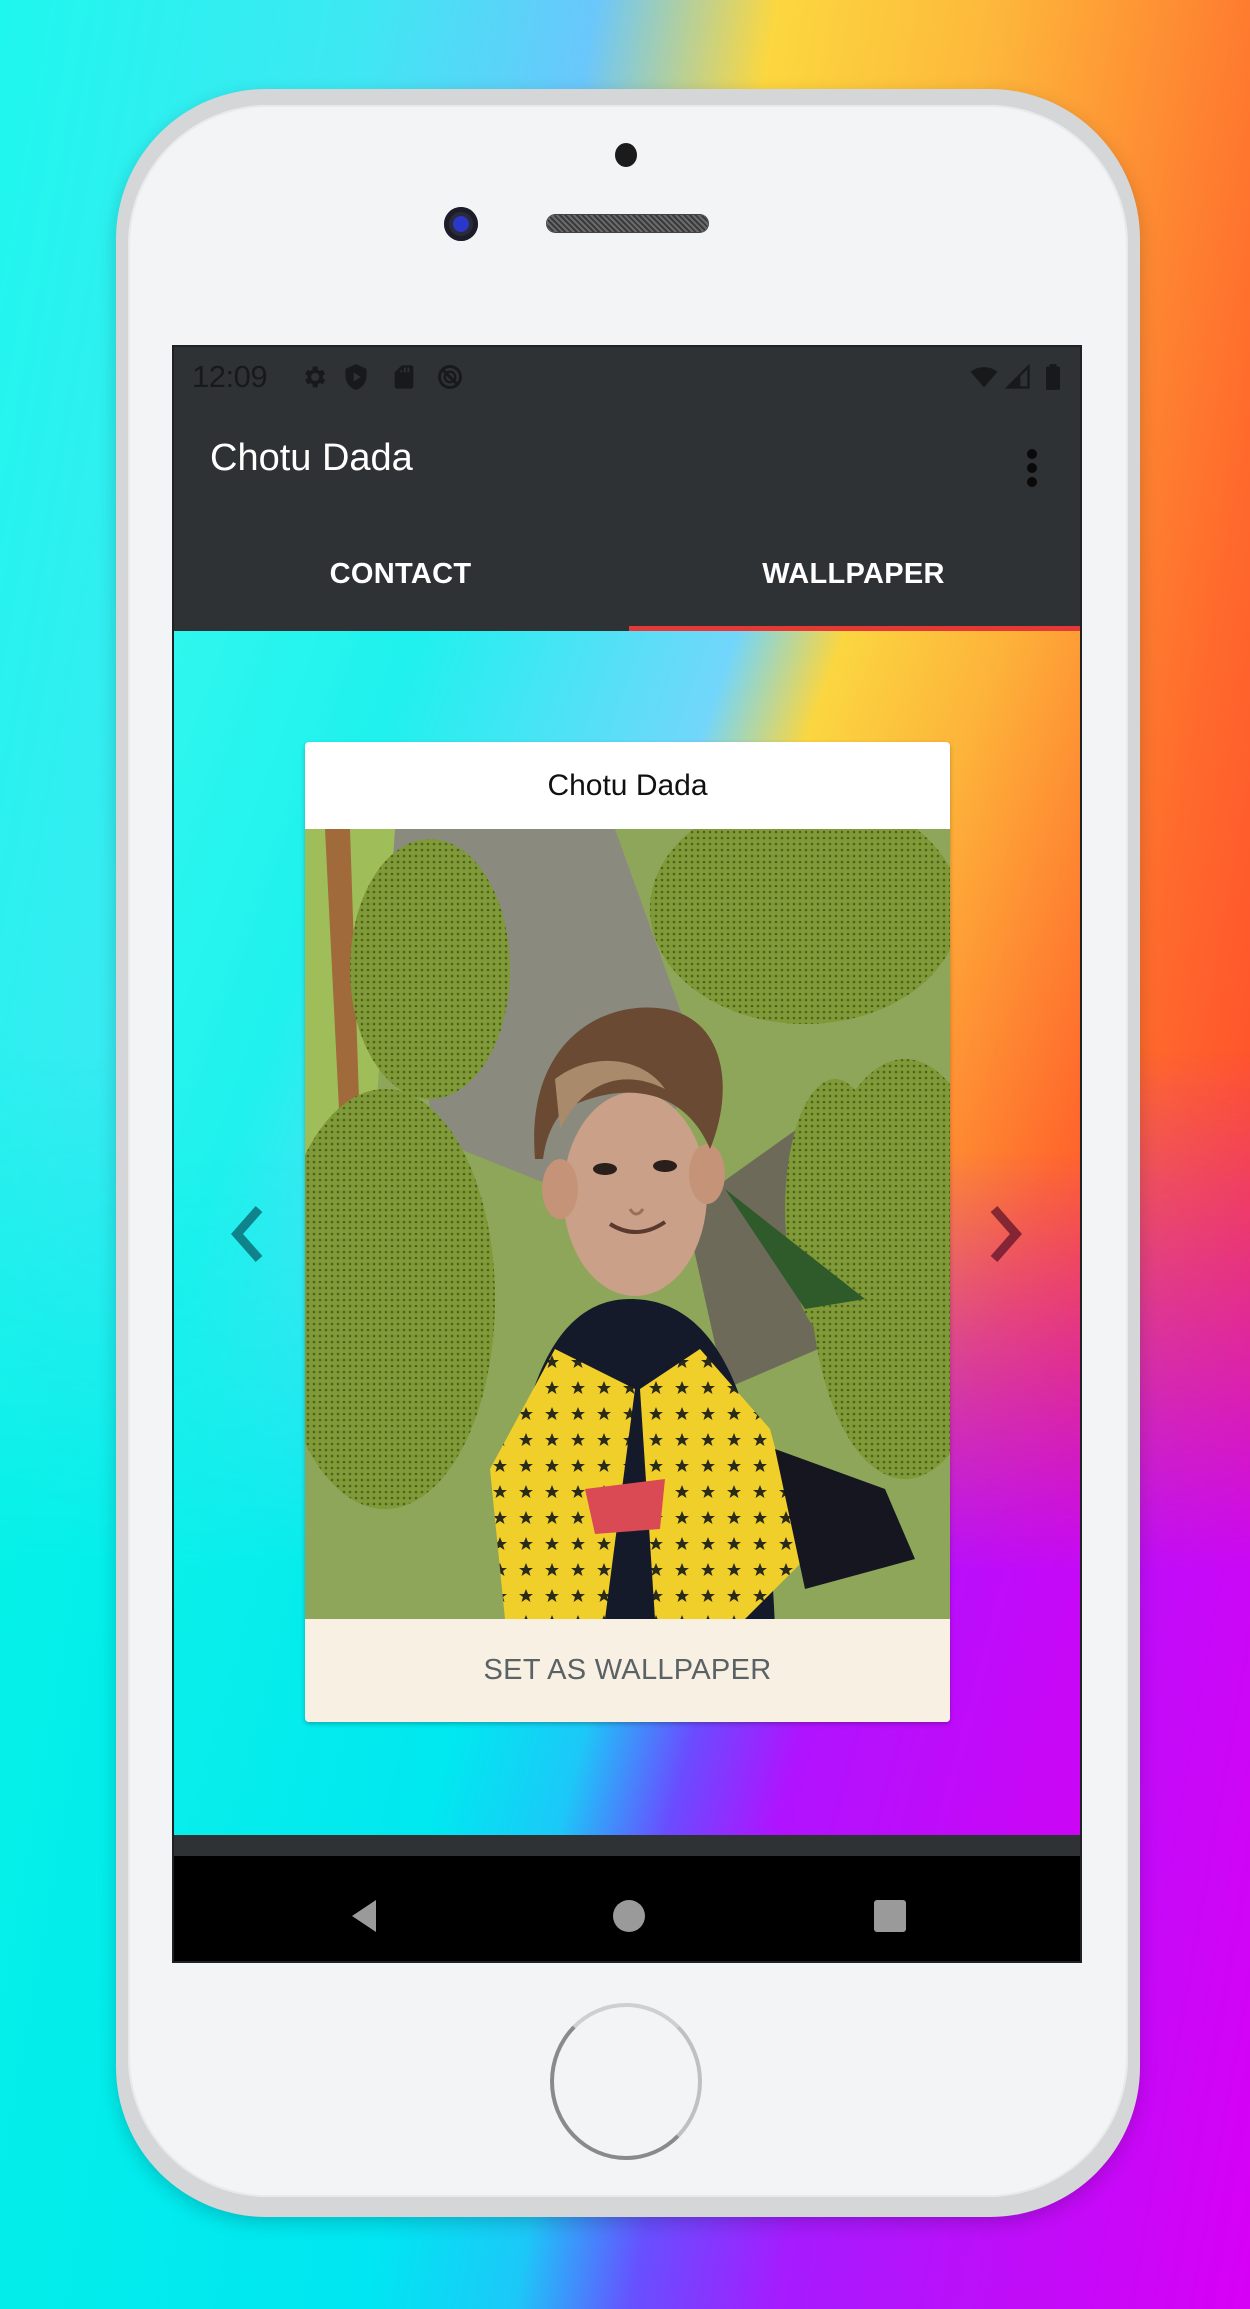 This screenshot has height=2309, width=1250. I want to click on gear-icon, so click(315, 377).